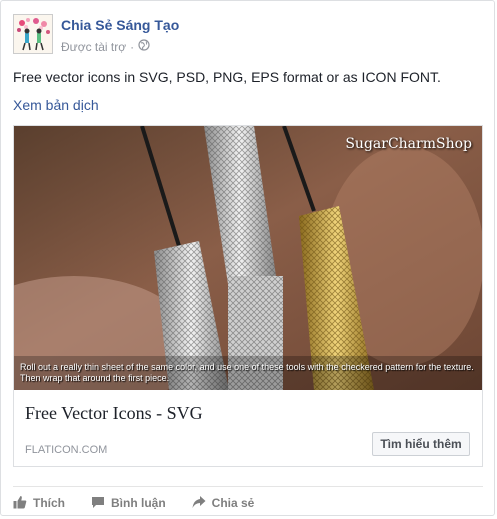  What do you see at coordinates (408, 144) in the screenshot?
I see `video-watermark: SugarCharmShop` at bounding box center [408, 144].